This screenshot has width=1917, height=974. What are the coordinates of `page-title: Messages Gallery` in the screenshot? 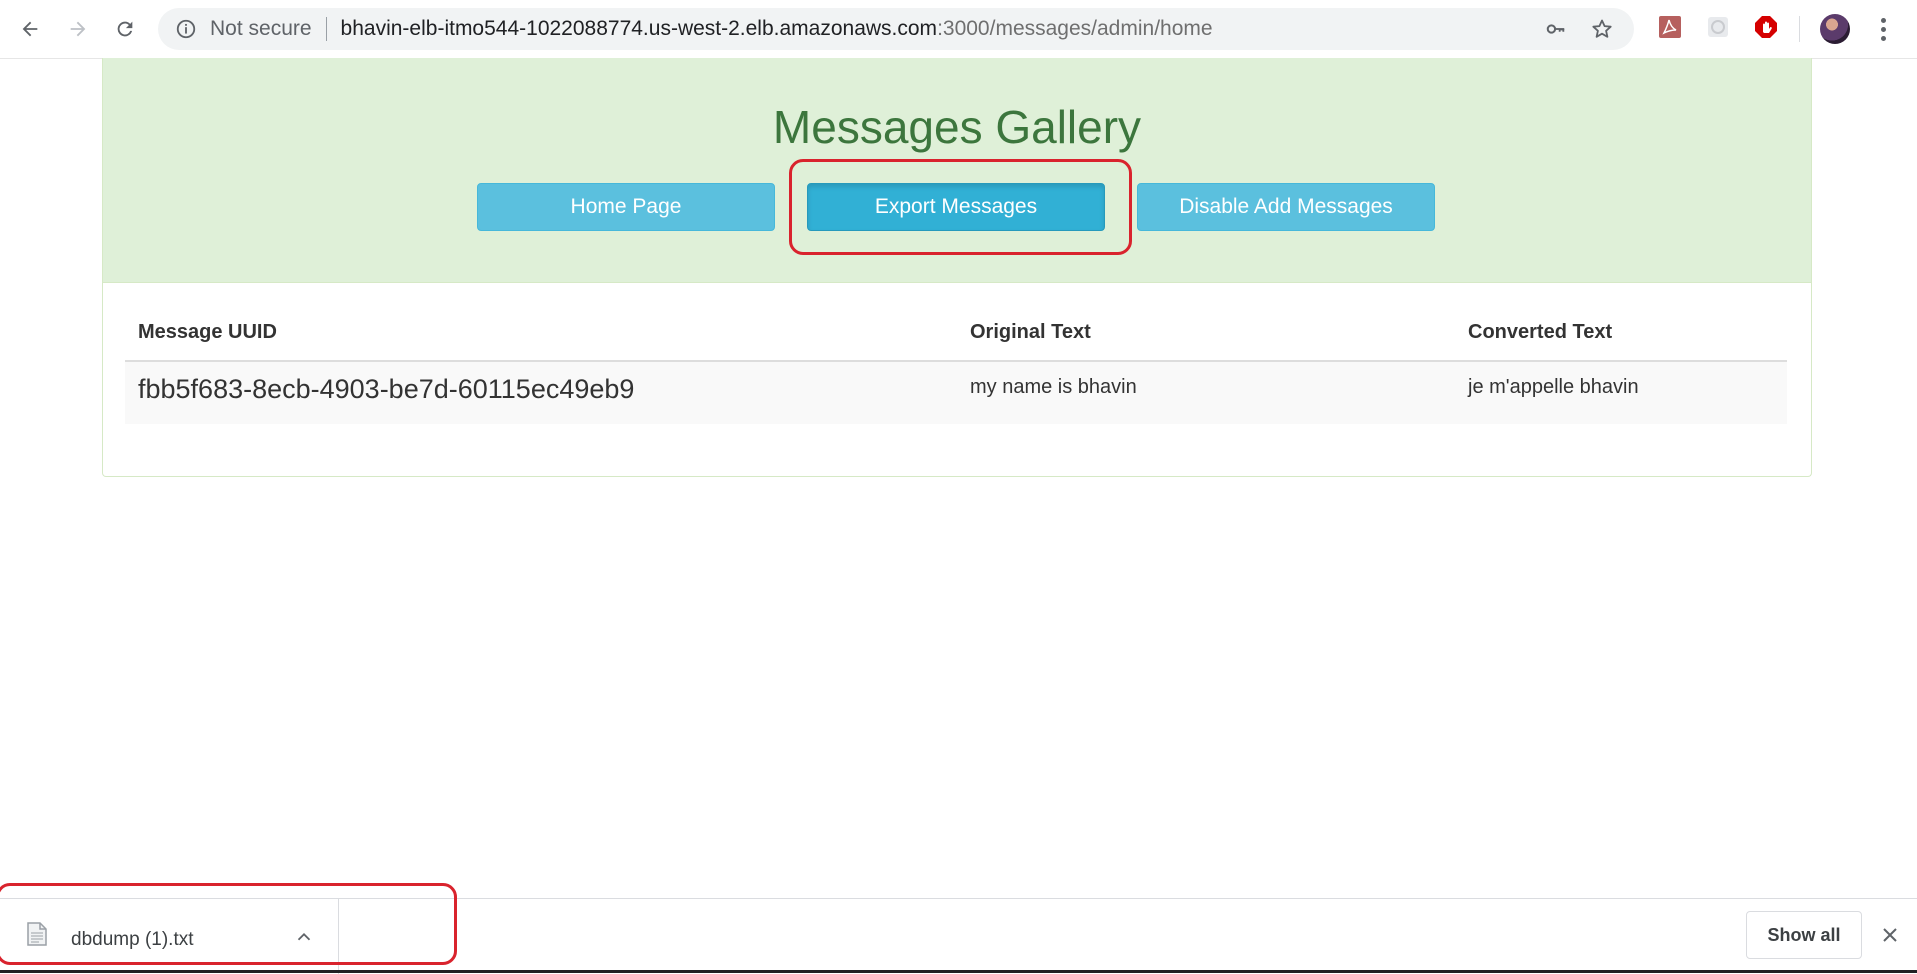 It's located at (957, 127).